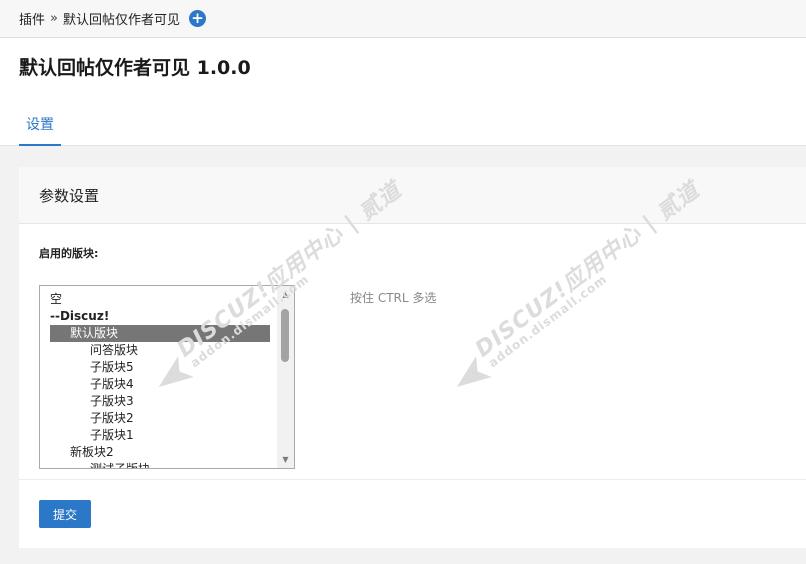  I want to click on forum-select-label: 启用的版块:, so click(69, 253).